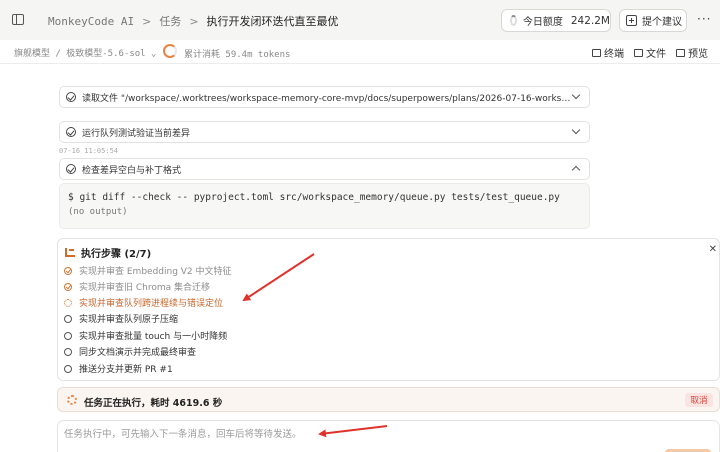 This screenshot has width=720, height=452. Describe the element at coordinates (596, 52) in the screenshot. I see `terminal-icon` at that location.